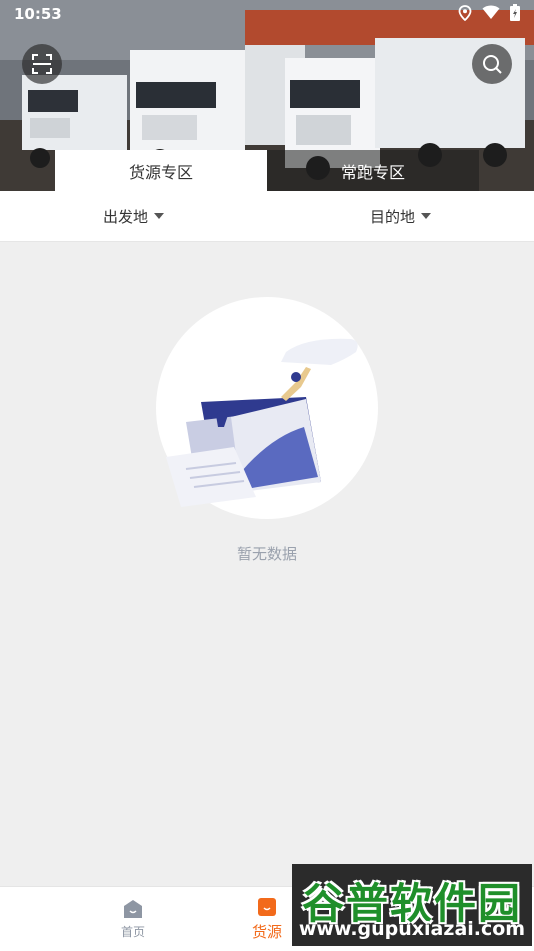 The image size is (534, 951). What do you see at coordinates (132, 931) in the screenshot?
I see `nav-item-home-label: 首页` at bounding box center [132, 931].